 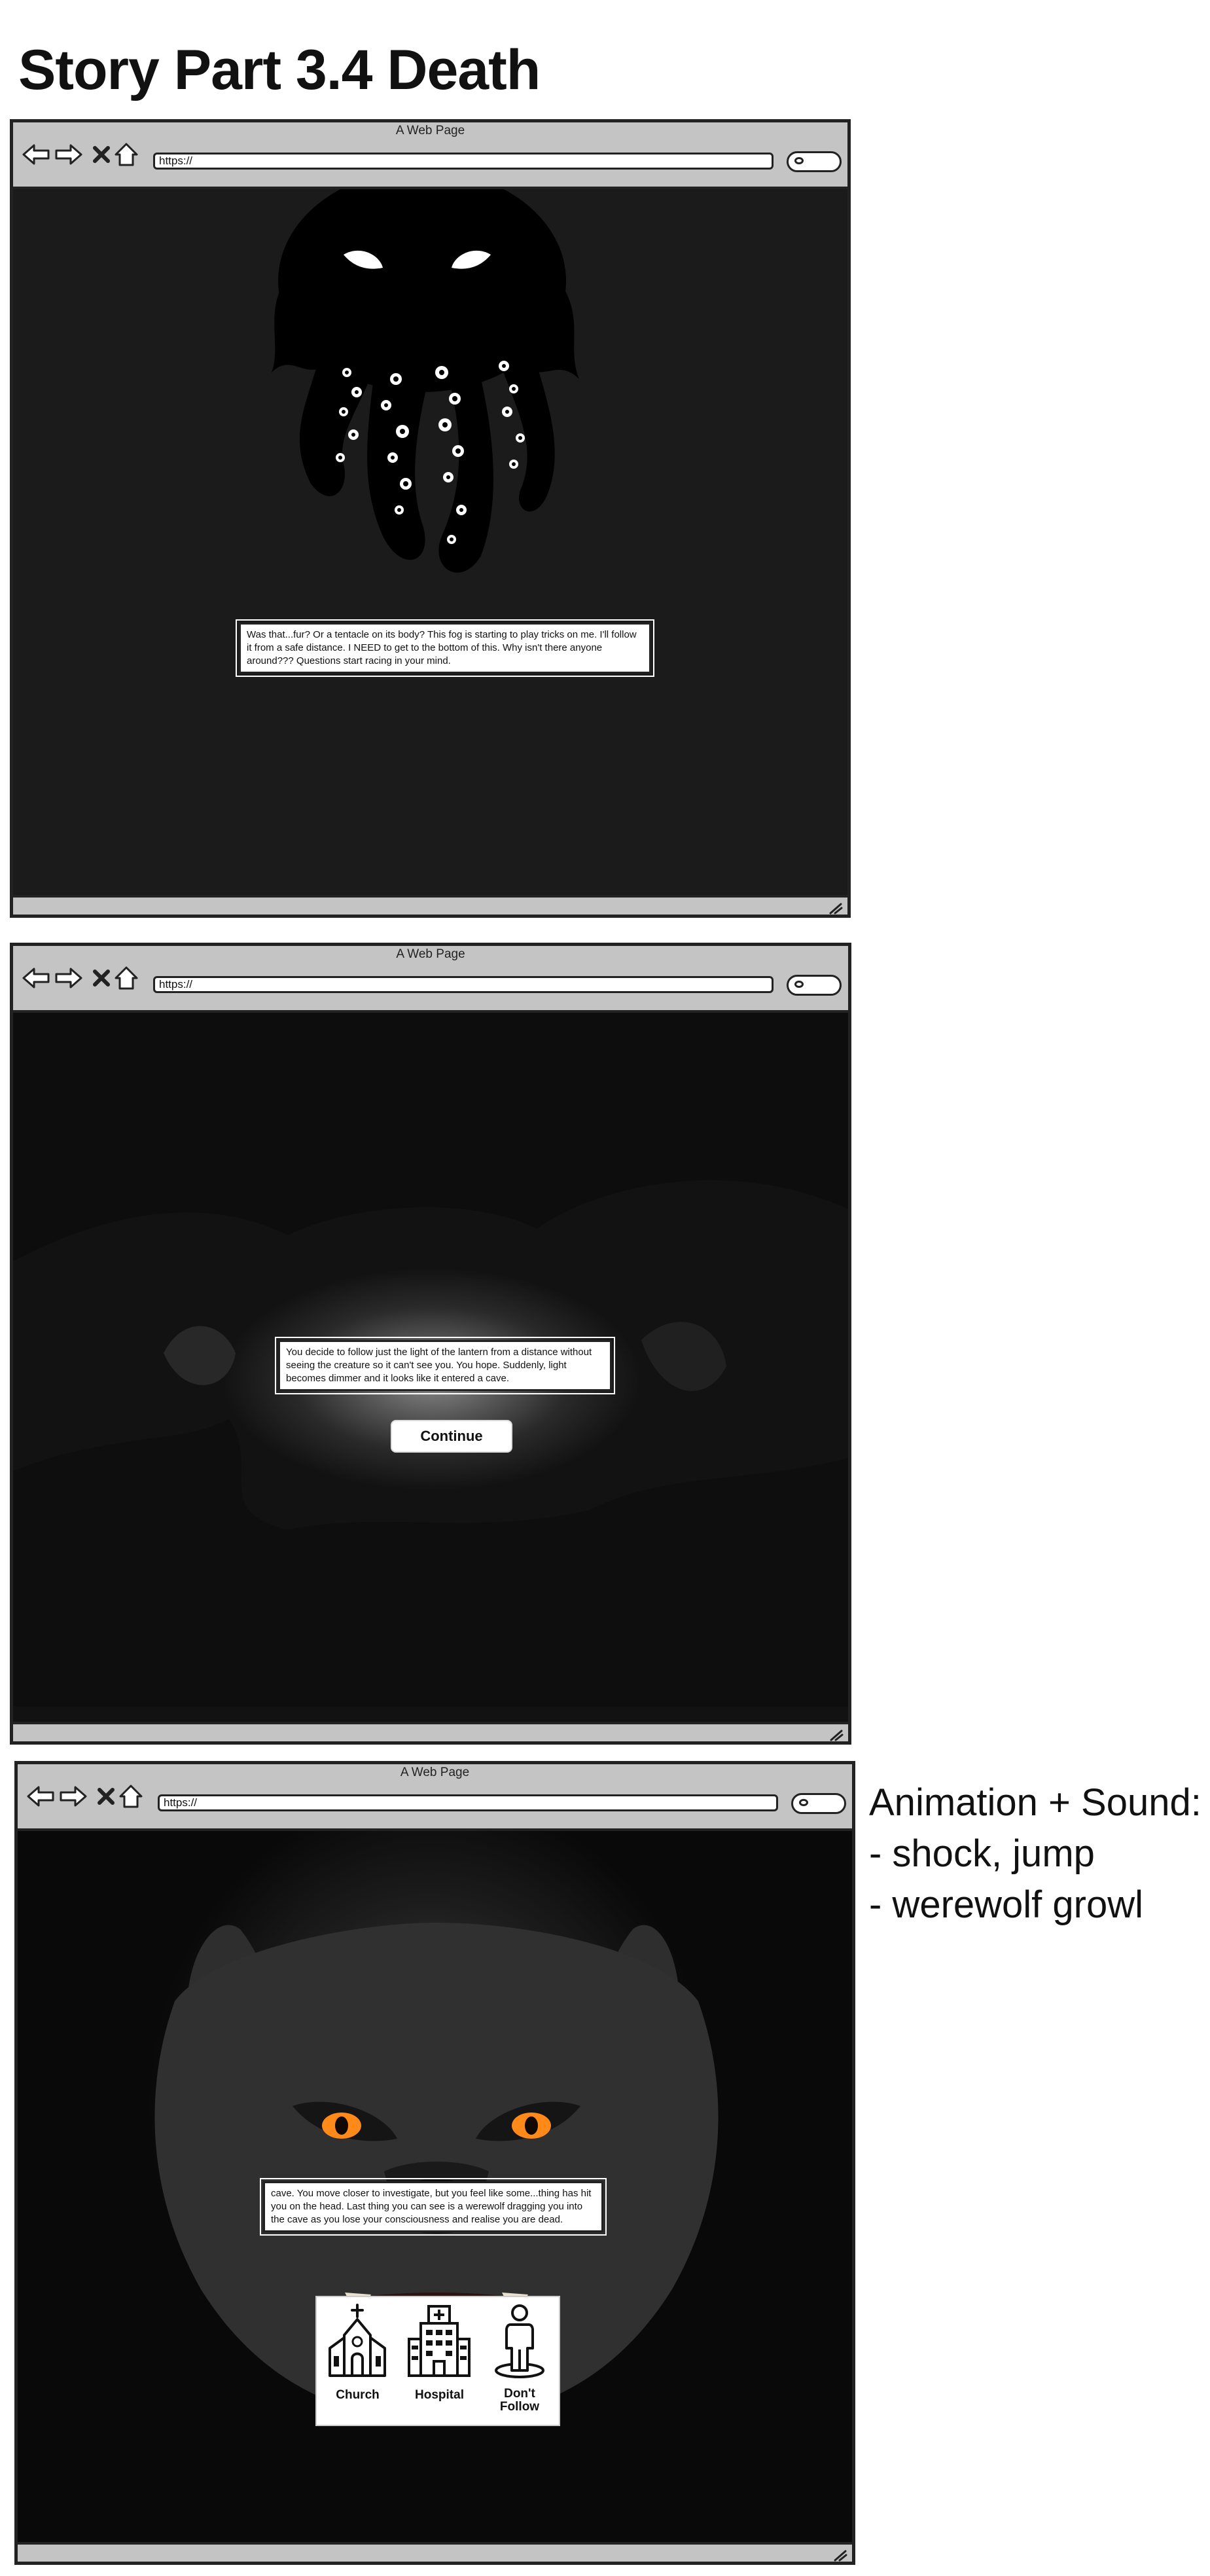 What do you see at coordinates (519, 2400) in the screenshot?
I see `choice-label: Don't Follow` at bounding box center [519, 2400].